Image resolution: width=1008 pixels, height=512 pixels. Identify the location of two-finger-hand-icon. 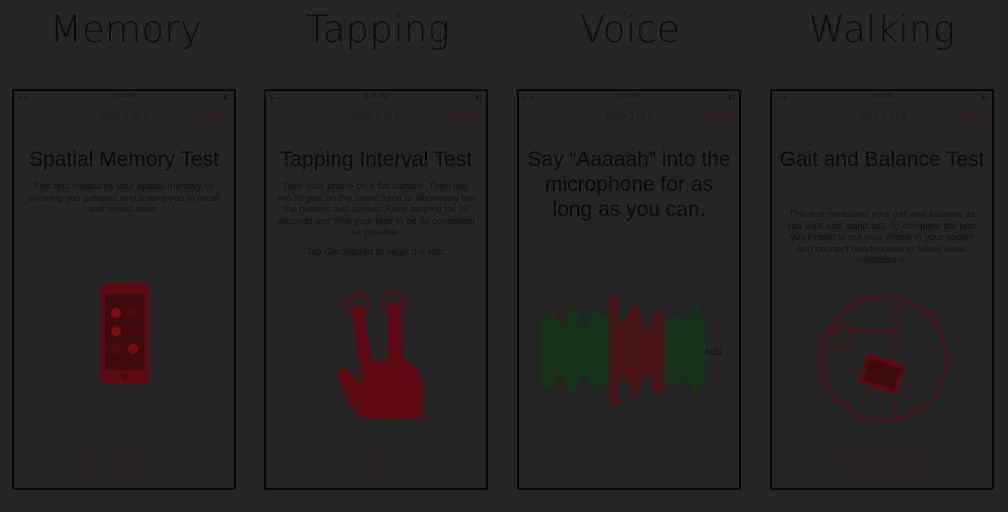
(380, 358).